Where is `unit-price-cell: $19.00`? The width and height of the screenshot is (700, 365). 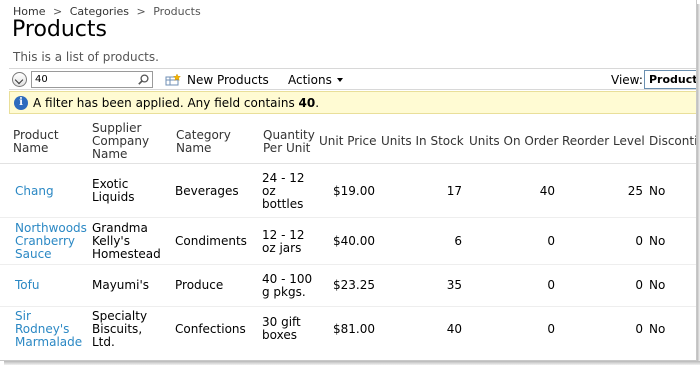 unit-price-cell: $19.00 is located at coordinates (354, 191).